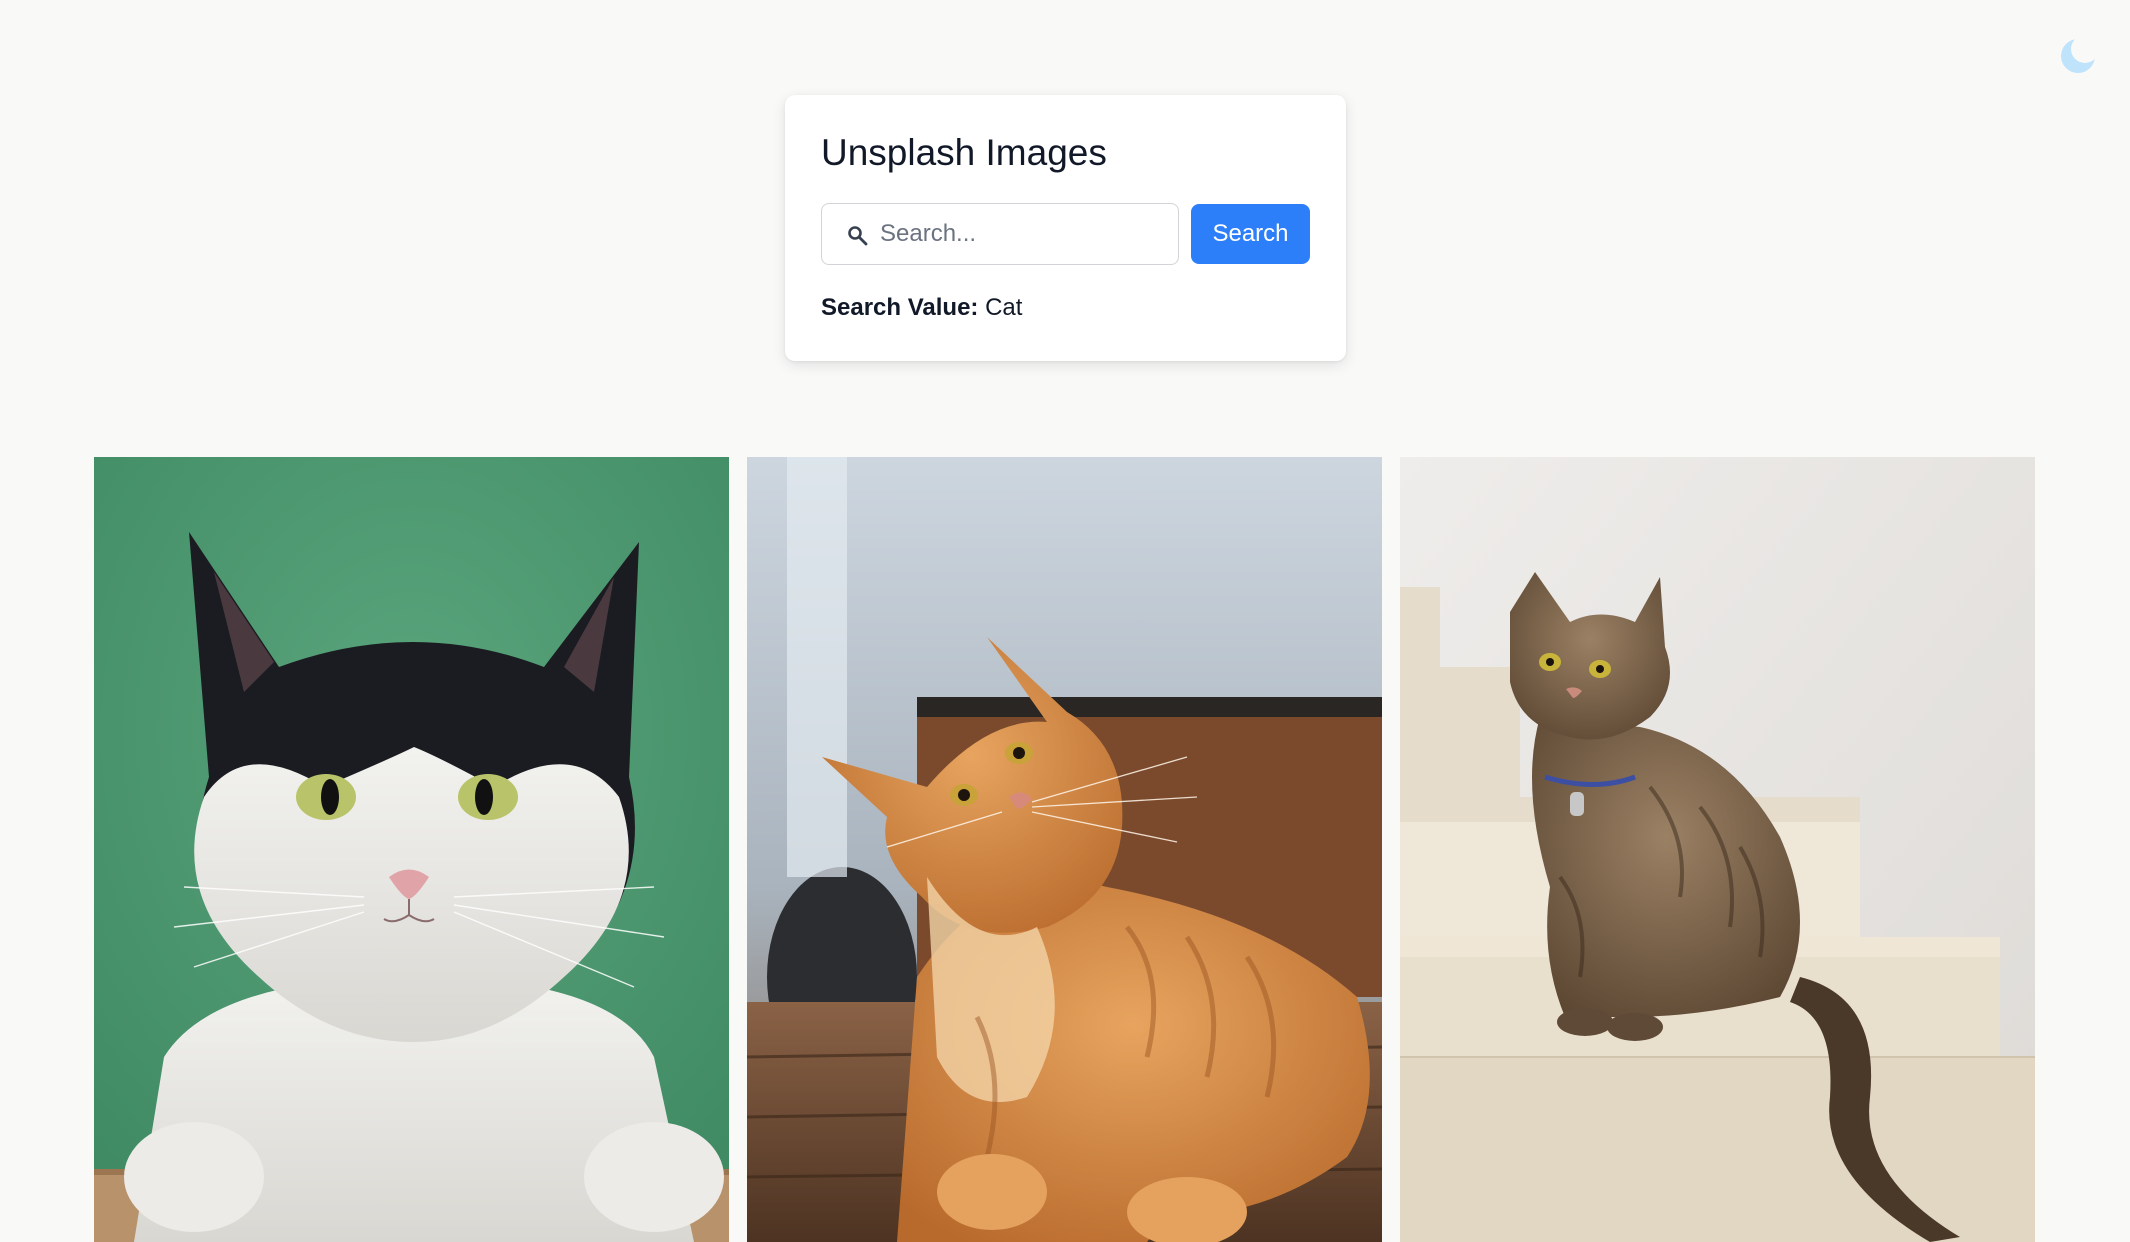 This screenshot has width=2130, height=1242. I want to click on search-value-display: Search Value: Cat, so click(921, 308).